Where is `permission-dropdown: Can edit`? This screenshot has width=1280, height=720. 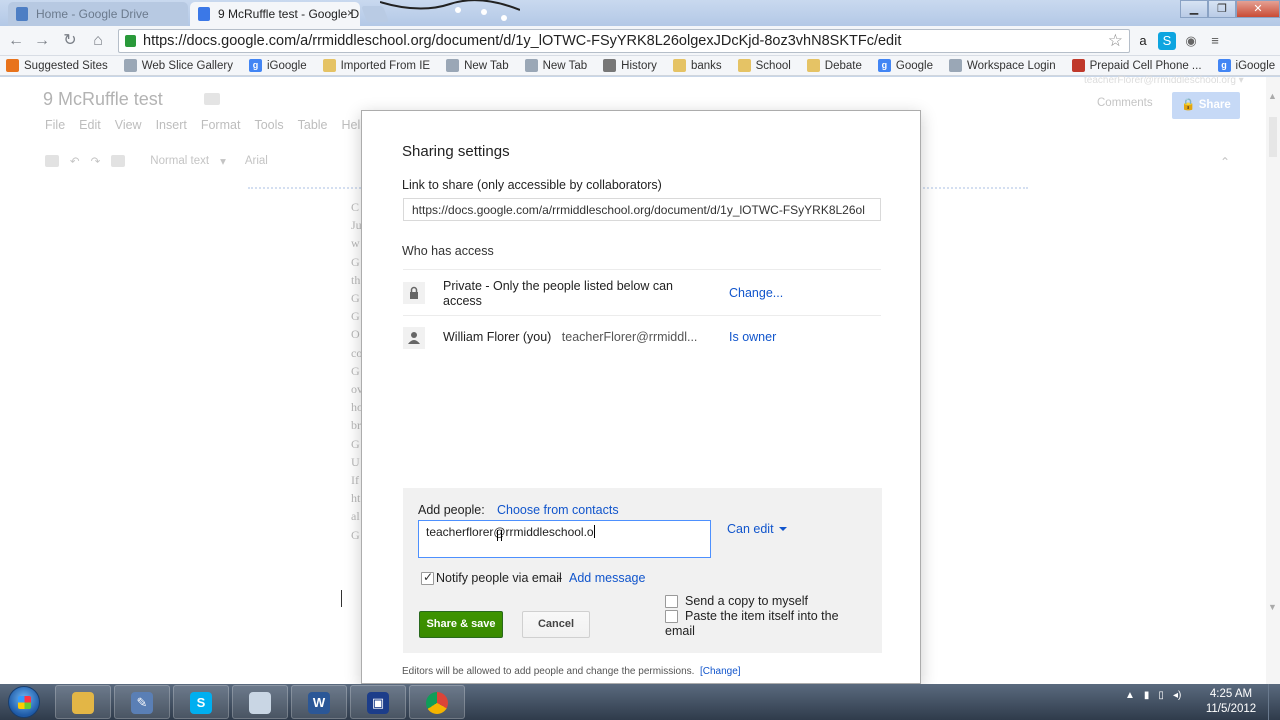 permission-dropdown: Can edit is located at coordinates (757, 529).